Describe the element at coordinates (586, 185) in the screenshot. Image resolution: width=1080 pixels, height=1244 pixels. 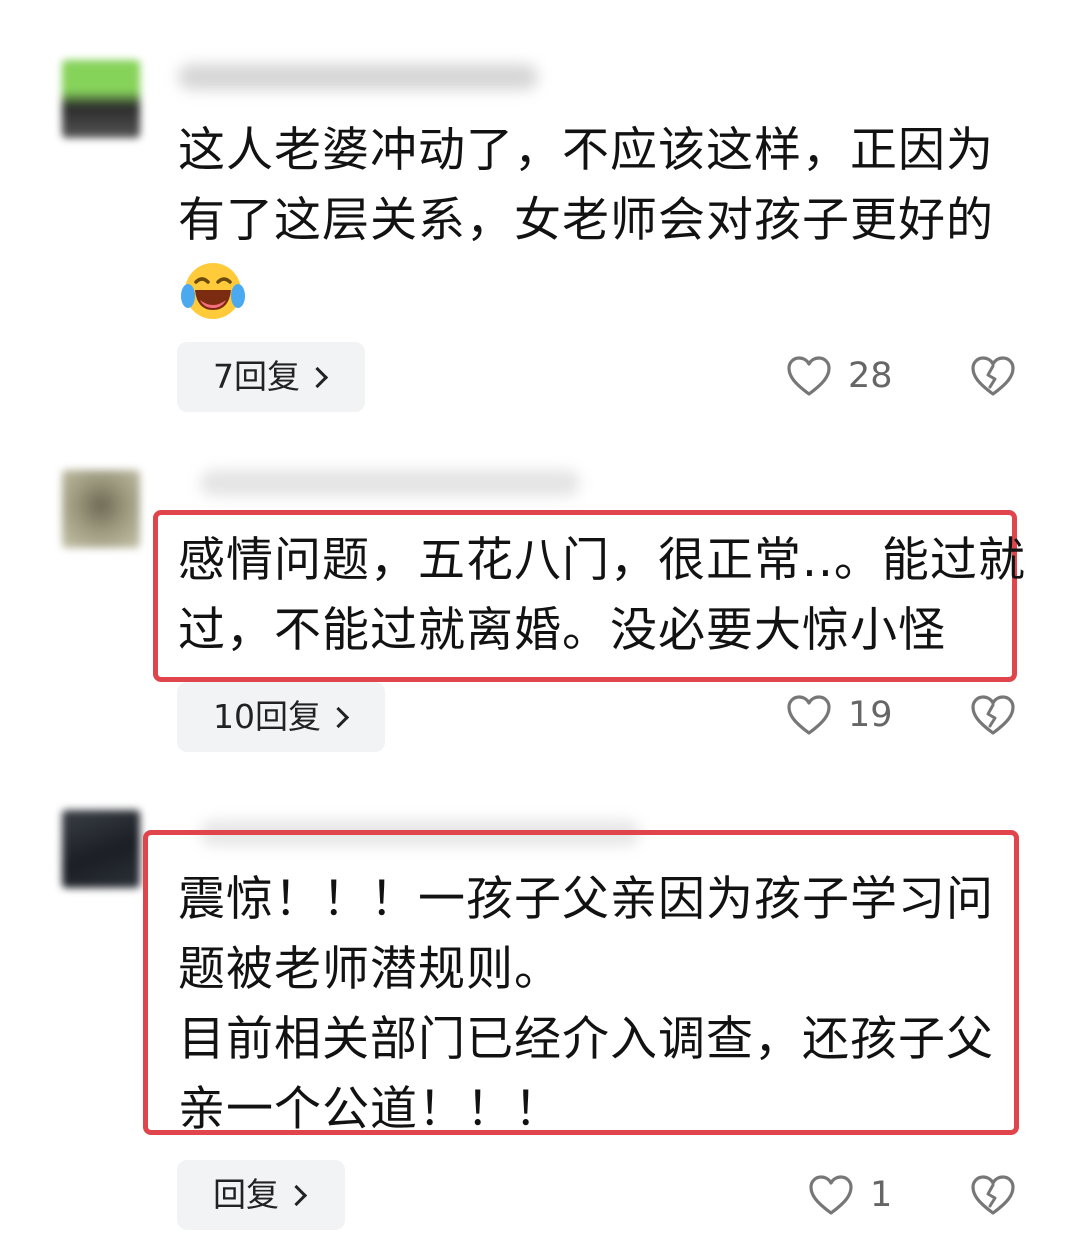
I see `comment-text: 这人老婆冲动了，不应该这样，正因为 有了这层关系，女老师会对孩子更好的` at that location.